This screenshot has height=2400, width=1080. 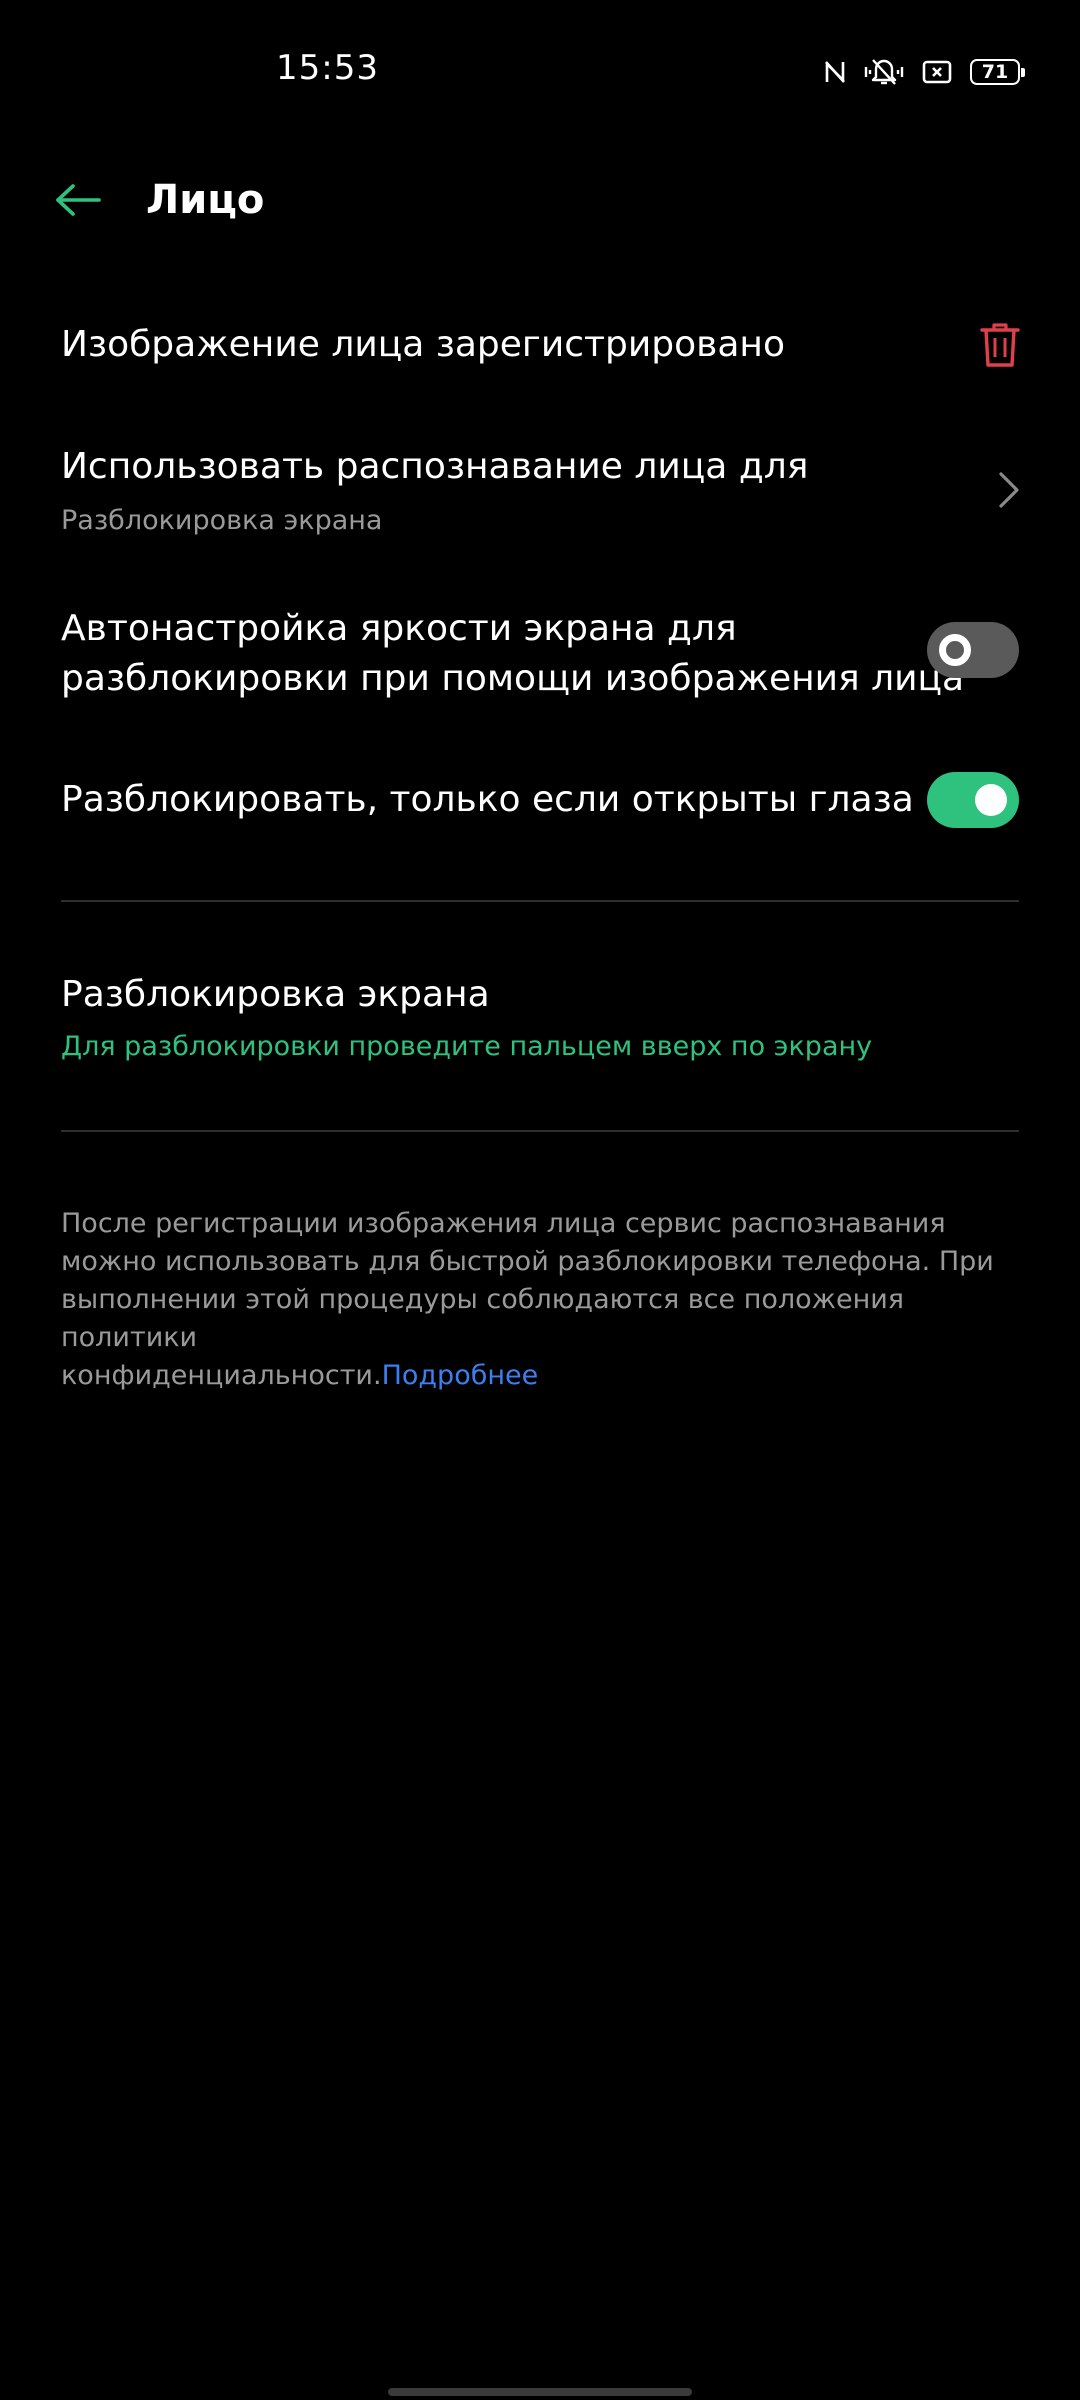 What do you see at coordinates (884, 72) in the screenshot?
I see `vibrate-icon` at bounding box center [884, 72].